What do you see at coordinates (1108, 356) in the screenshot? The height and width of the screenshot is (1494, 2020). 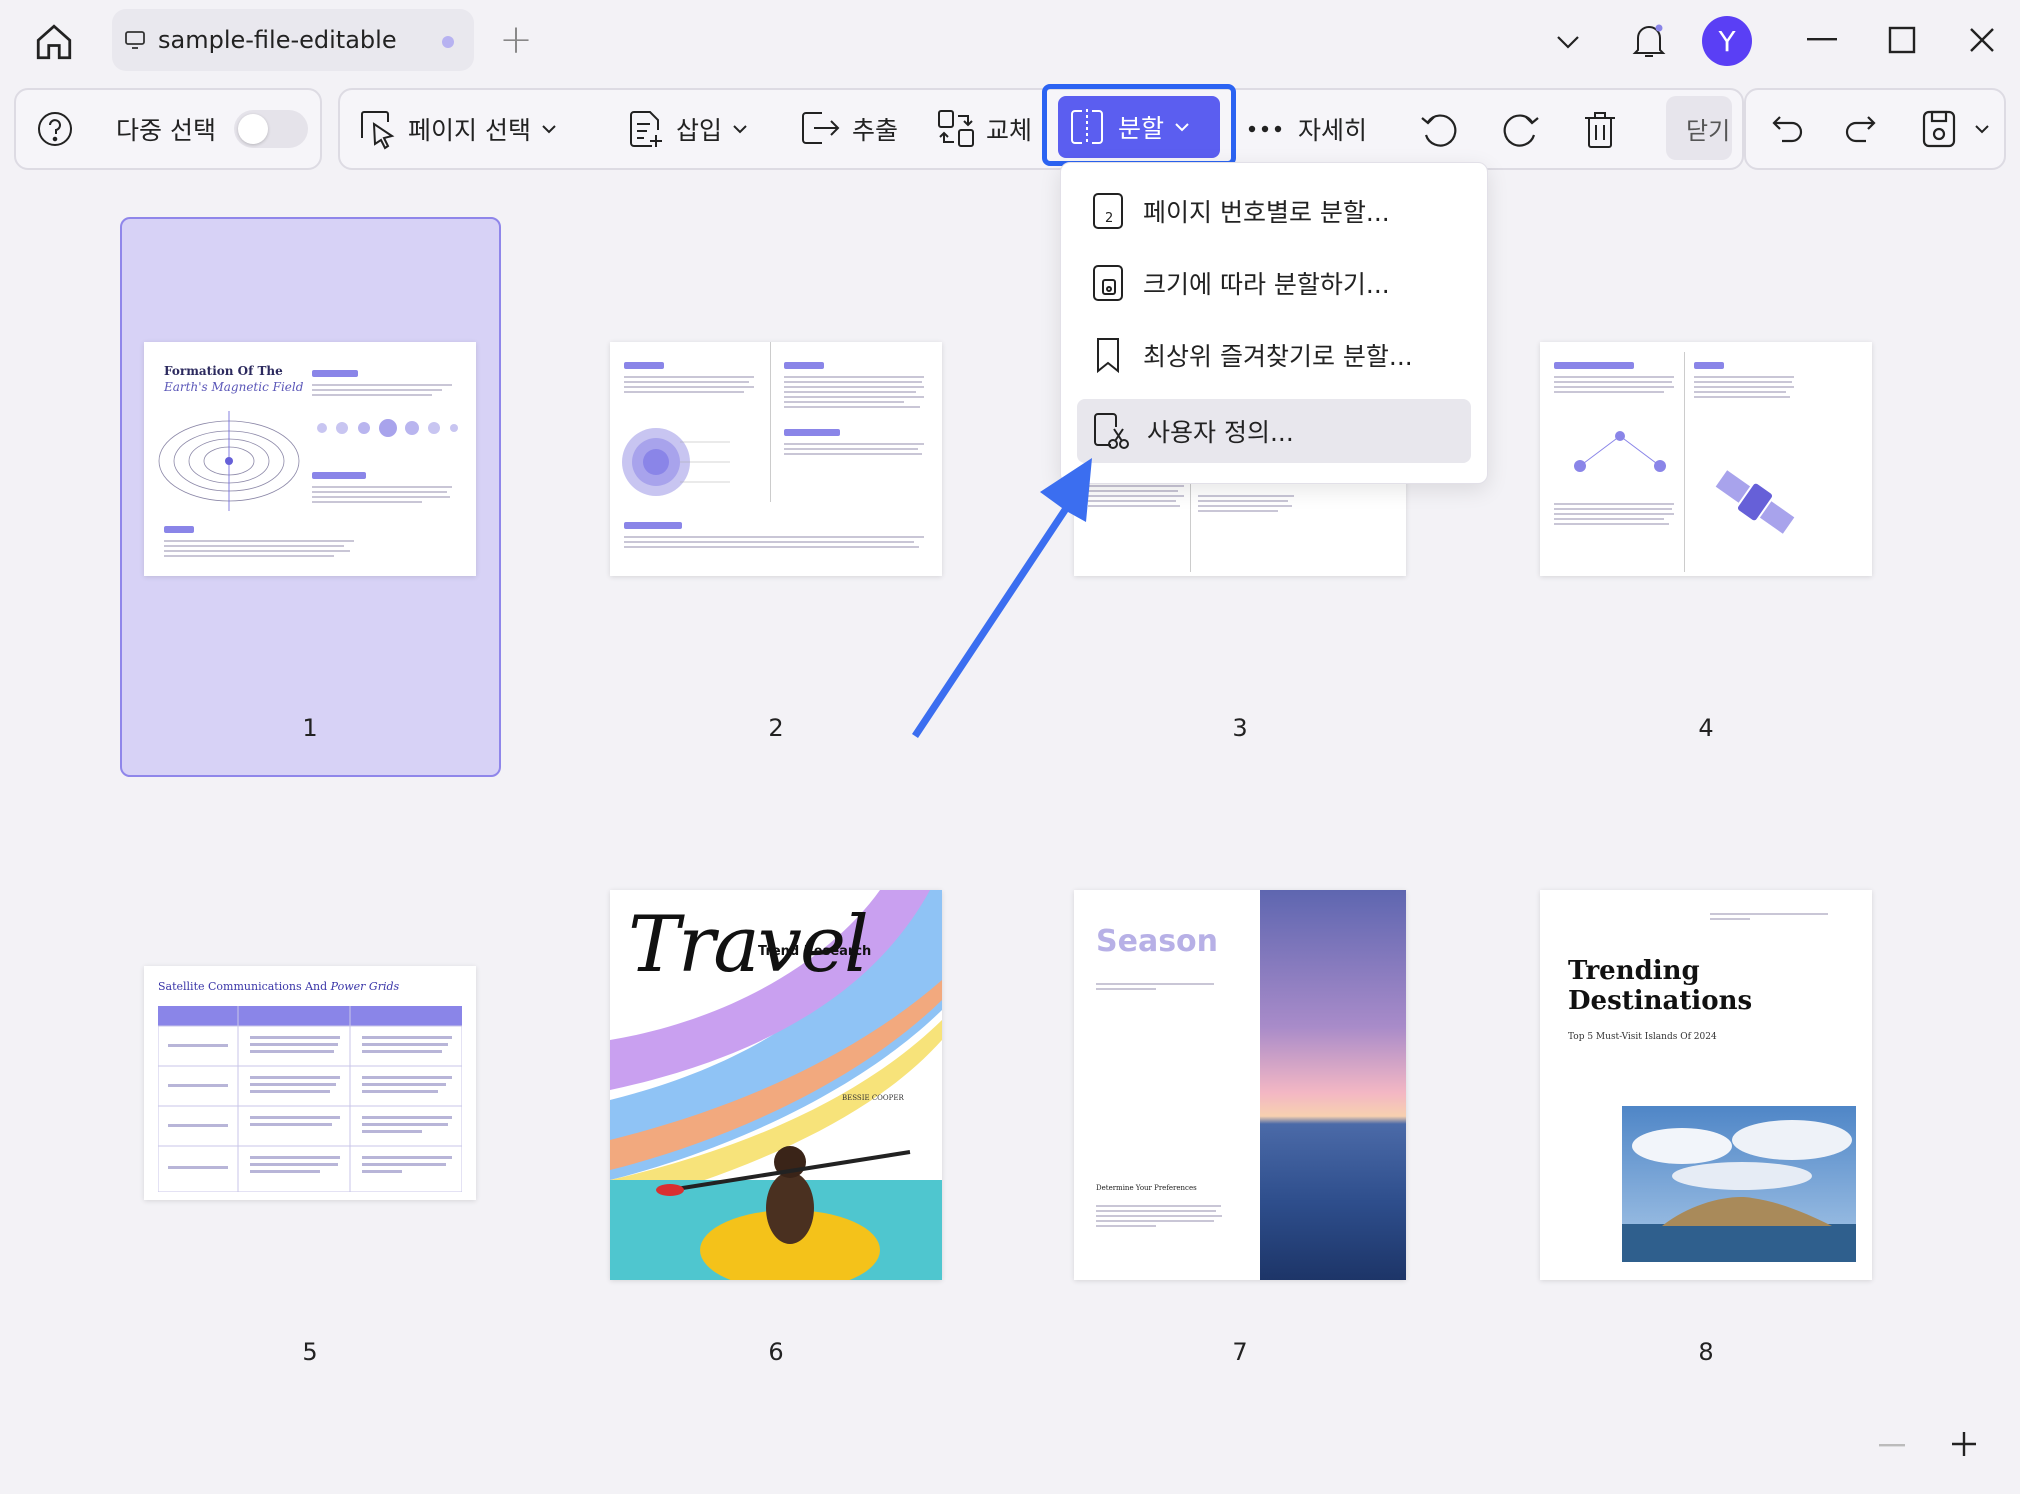 I see `bookmark-icon` at bounding box center [1108, 356].